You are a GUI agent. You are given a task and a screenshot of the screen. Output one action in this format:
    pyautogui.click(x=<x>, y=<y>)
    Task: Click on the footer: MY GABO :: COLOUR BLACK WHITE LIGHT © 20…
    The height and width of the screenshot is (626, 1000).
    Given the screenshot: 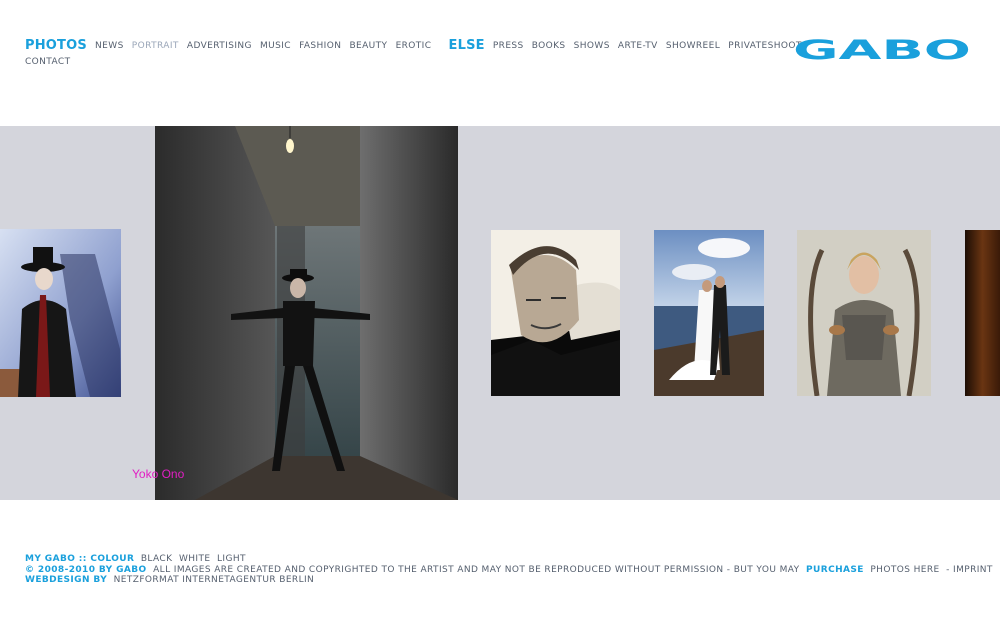 What is the action you would take?
    pyautogui.click(x=508, y=570)
    